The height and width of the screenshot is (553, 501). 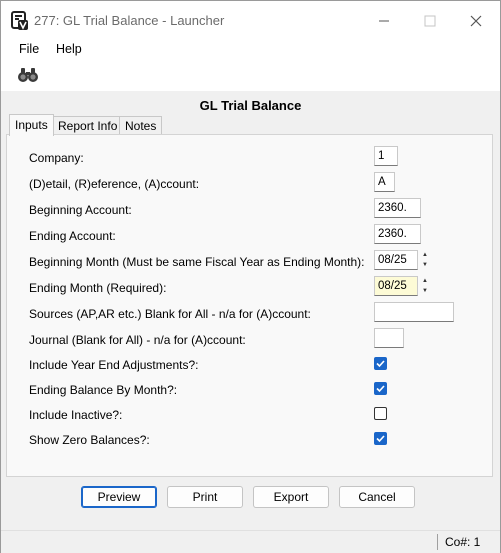 I want to click on cancel-button: Cancel, so click(x=377, y=497).